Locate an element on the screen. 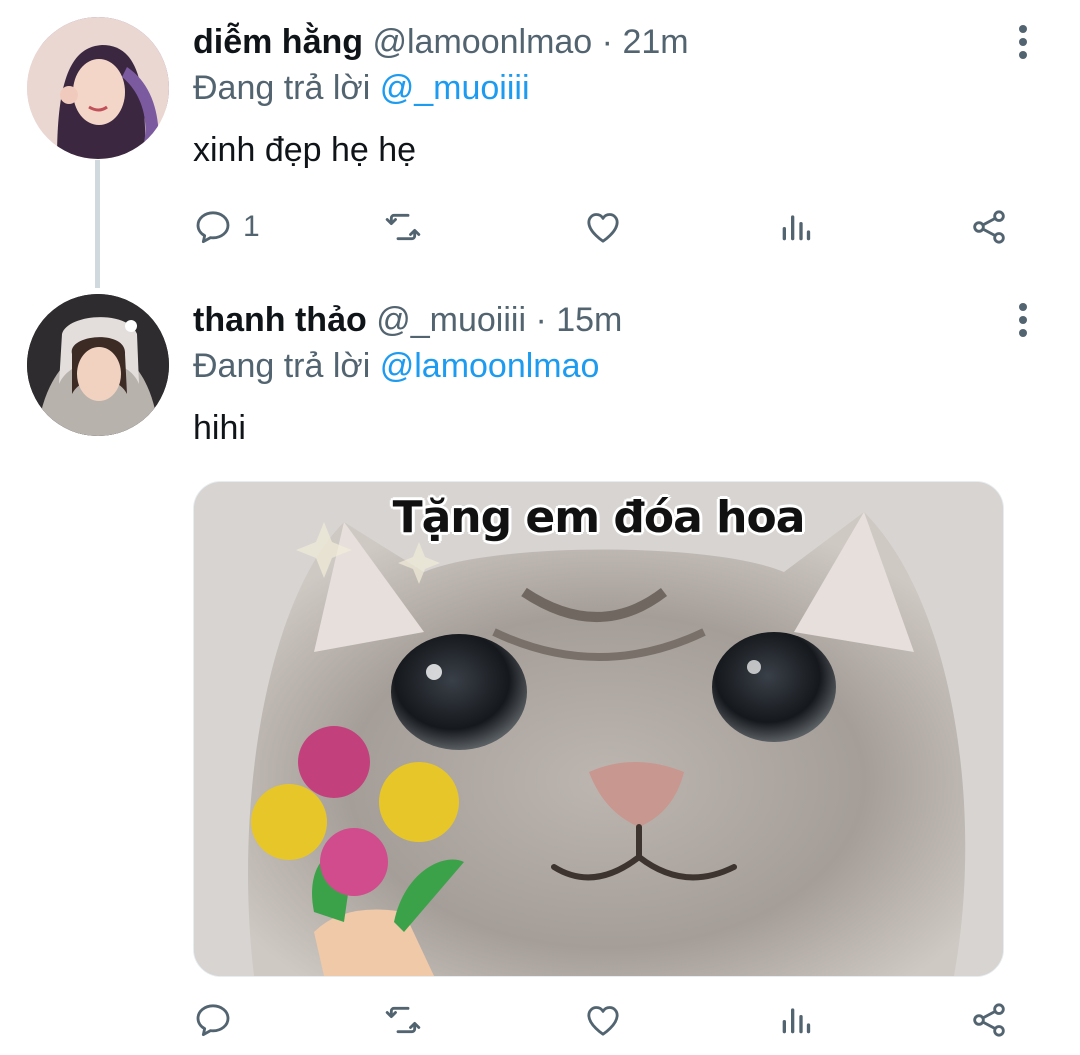 The image size is (1080, 1055). mention-link: @_muoiiii is located at coordinates (455, 88).